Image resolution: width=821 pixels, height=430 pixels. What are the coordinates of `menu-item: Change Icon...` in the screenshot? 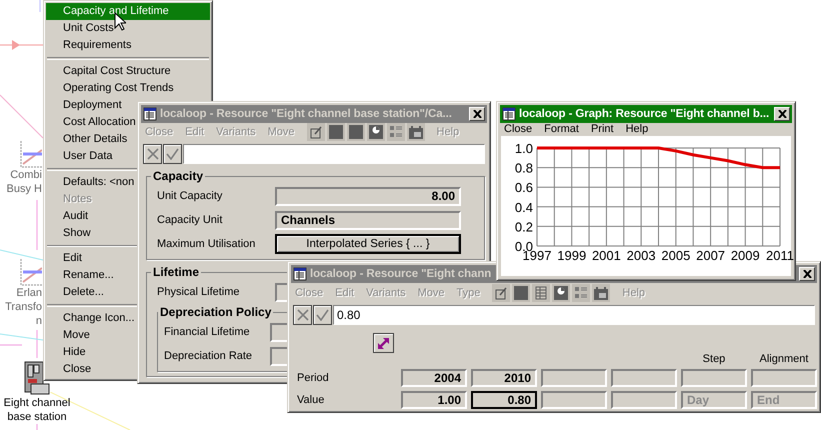 It's located at (99, 318).